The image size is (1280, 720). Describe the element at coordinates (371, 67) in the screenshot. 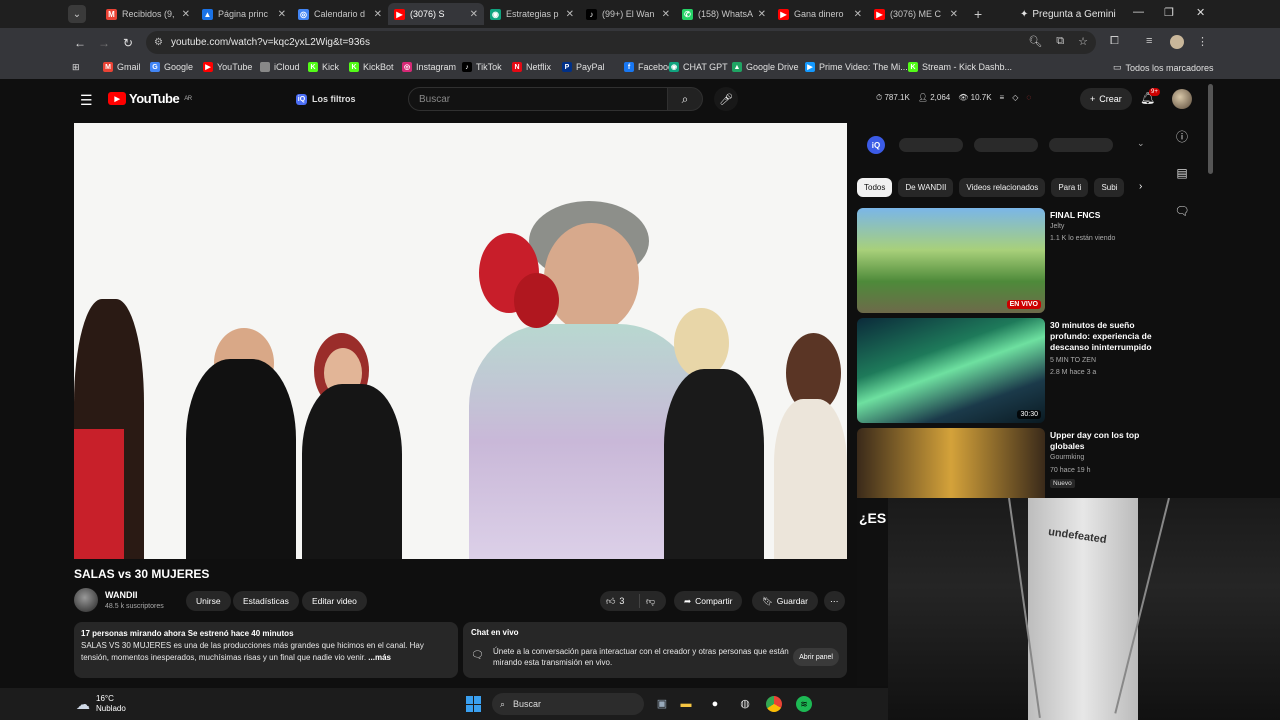

I see `bookmark-item: K KickBot` at that location.